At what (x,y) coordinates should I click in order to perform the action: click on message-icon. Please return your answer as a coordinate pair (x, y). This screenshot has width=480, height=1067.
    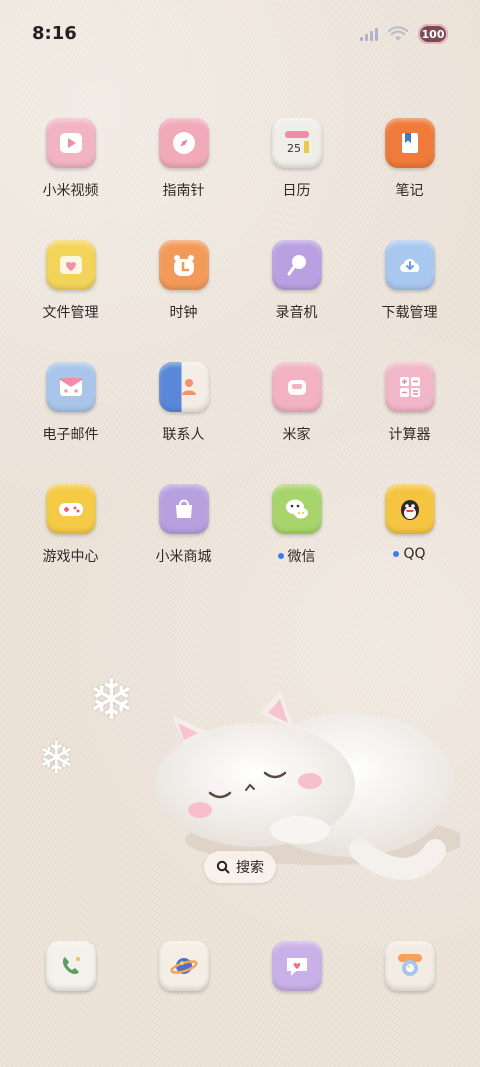
    Looking at the image, I should click on (296, 966).